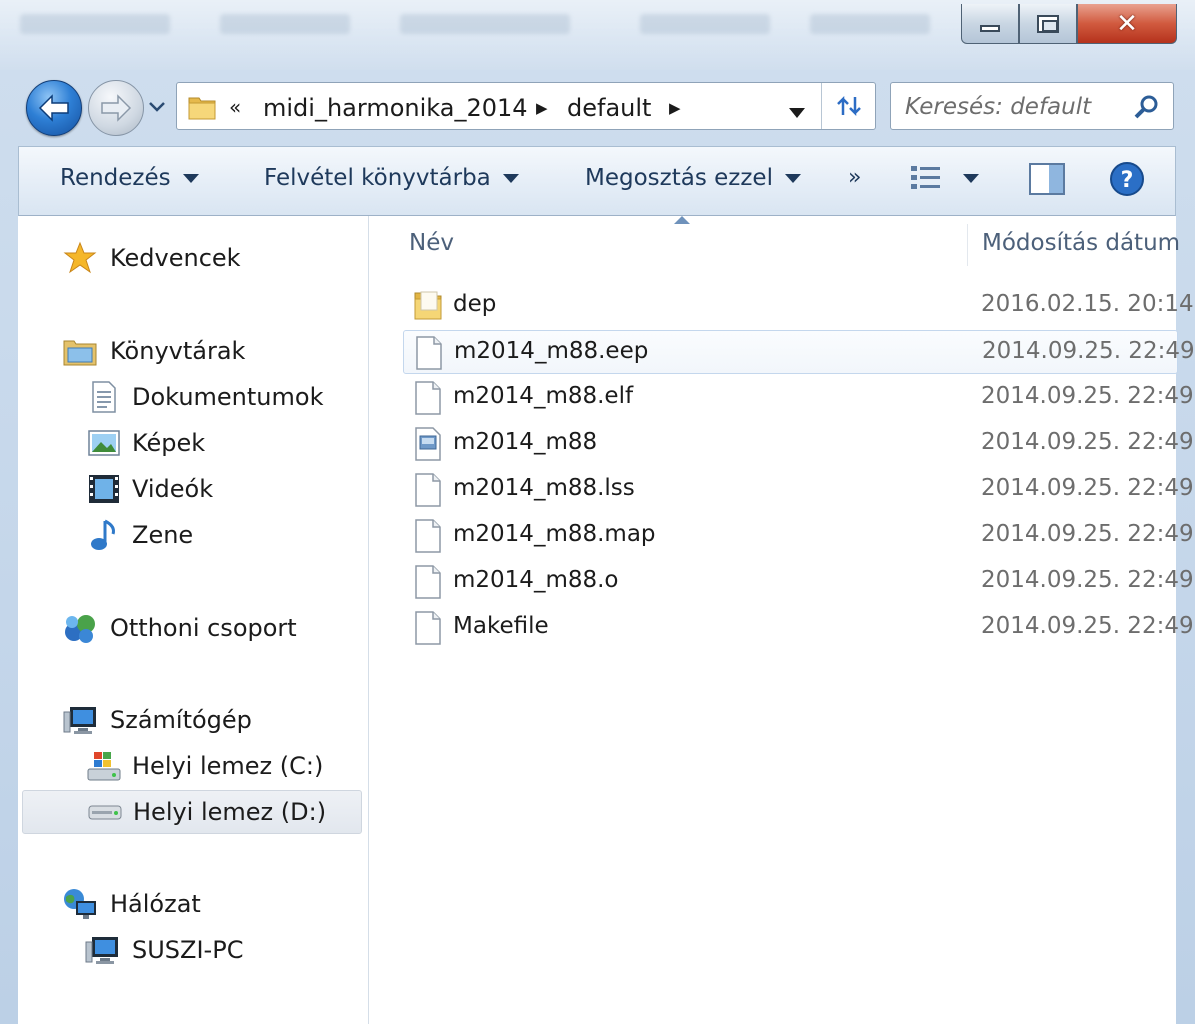  I want to click on back-arrow-icon, so click(53, 108).